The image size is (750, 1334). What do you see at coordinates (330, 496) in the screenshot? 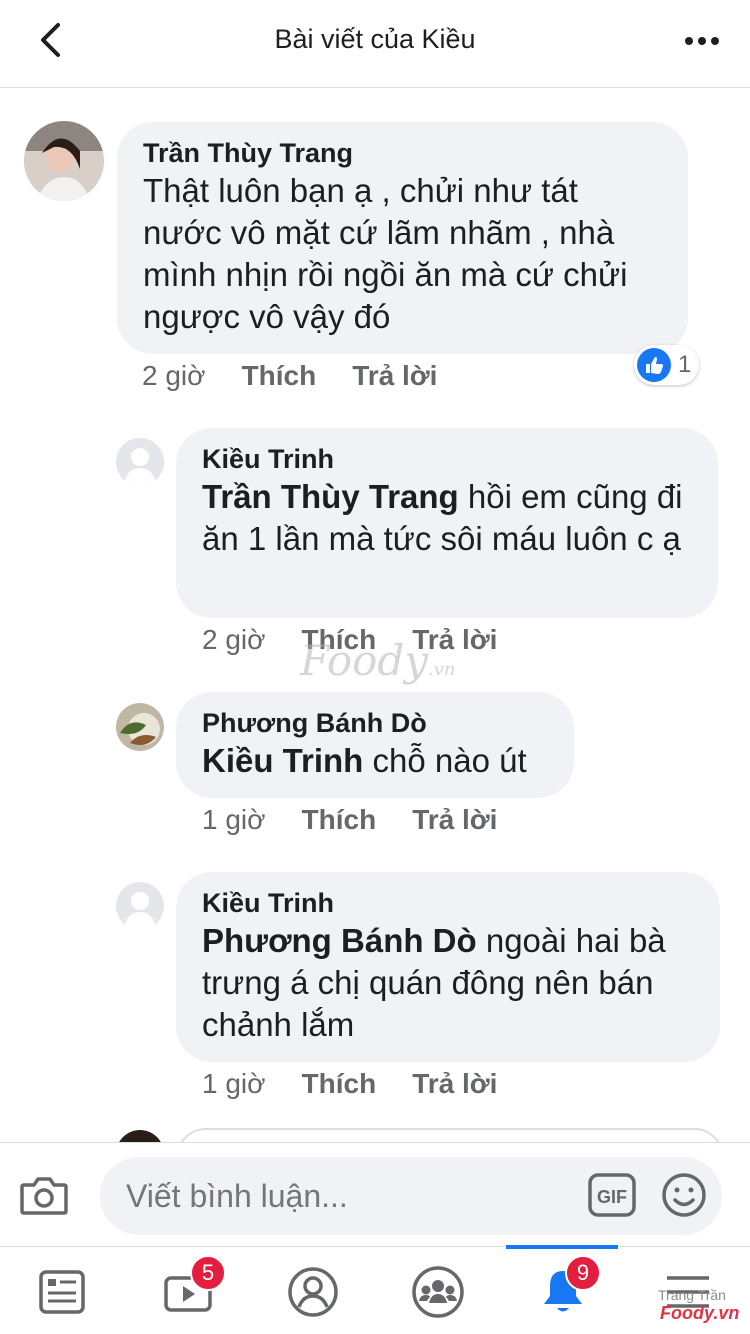
I see `mention-link: Trần Thùy Trang` at bounding box center [330, 496].